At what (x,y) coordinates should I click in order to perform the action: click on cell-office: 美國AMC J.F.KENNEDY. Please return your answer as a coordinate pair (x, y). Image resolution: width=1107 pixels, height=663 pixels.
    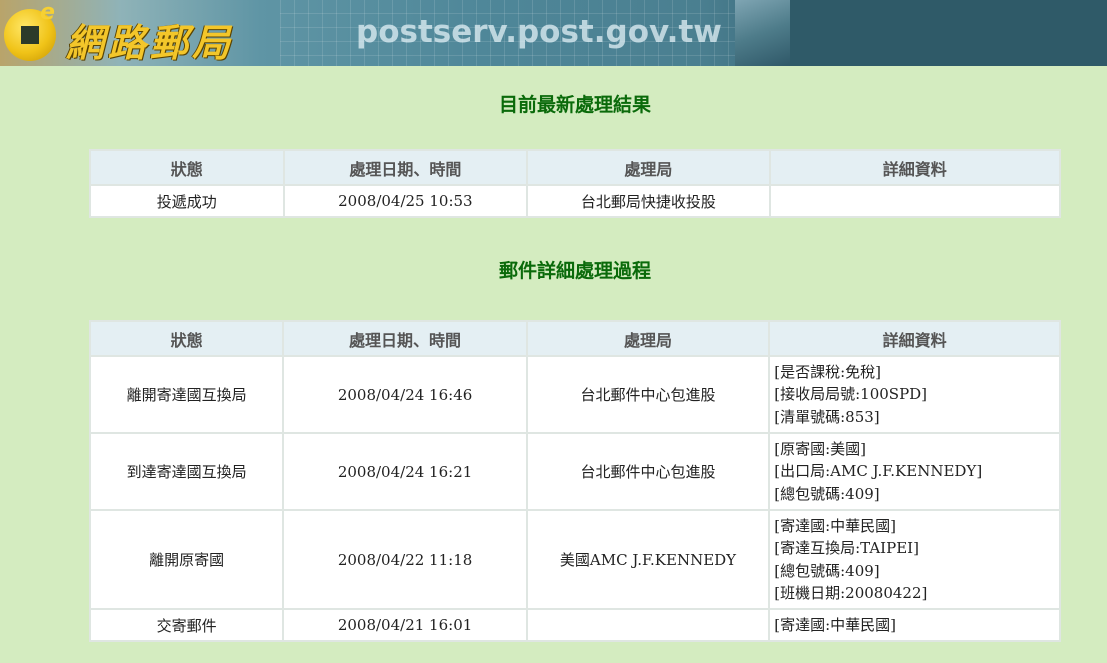
    Looking at the image, I should click on (648, 559).